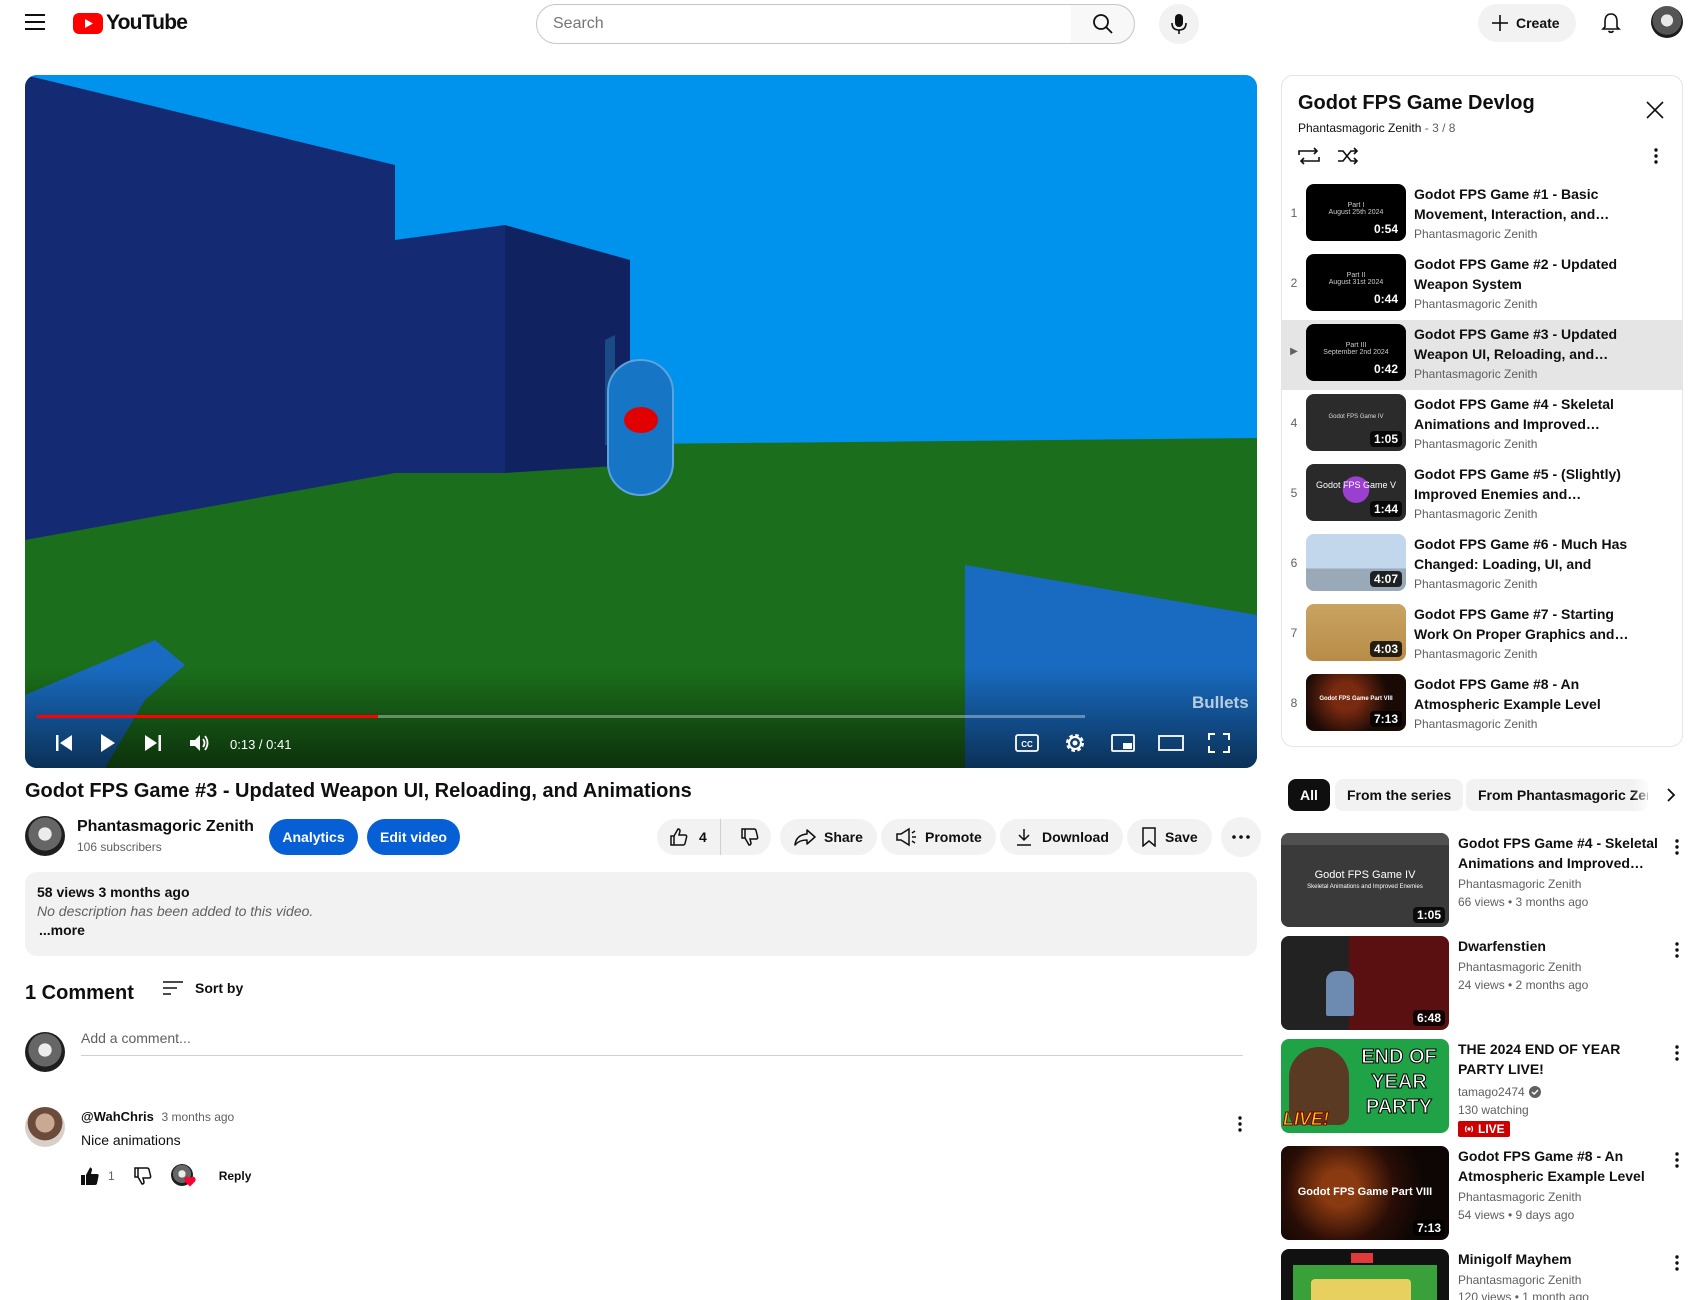 The width and height of the screenshot is (1700, 1300). I want to click on thumbnail-text: Part III September 2nd 2024, so click(1356, 349).